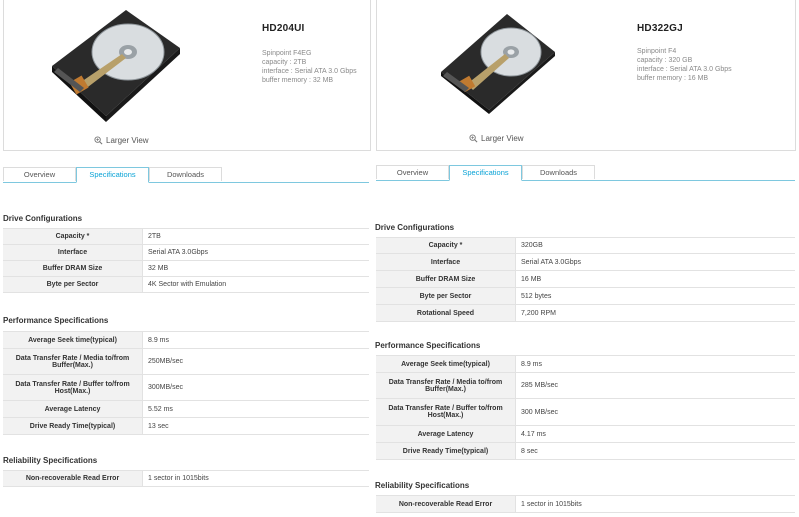  I want to click on spec-line: interface : Serial ATA 3.0 Gbps, so click(684, 69).